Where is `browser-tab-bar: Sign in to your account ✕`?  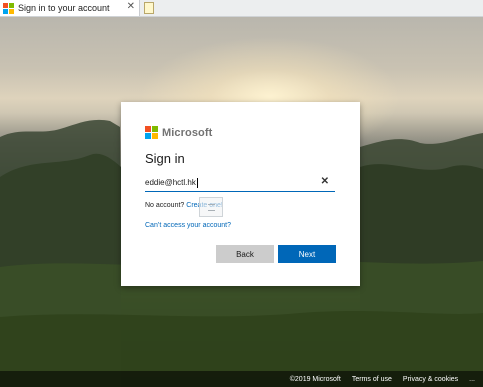 browser-tab-bar: Sign in to your account ✕ is located at coordinates (241, 8).